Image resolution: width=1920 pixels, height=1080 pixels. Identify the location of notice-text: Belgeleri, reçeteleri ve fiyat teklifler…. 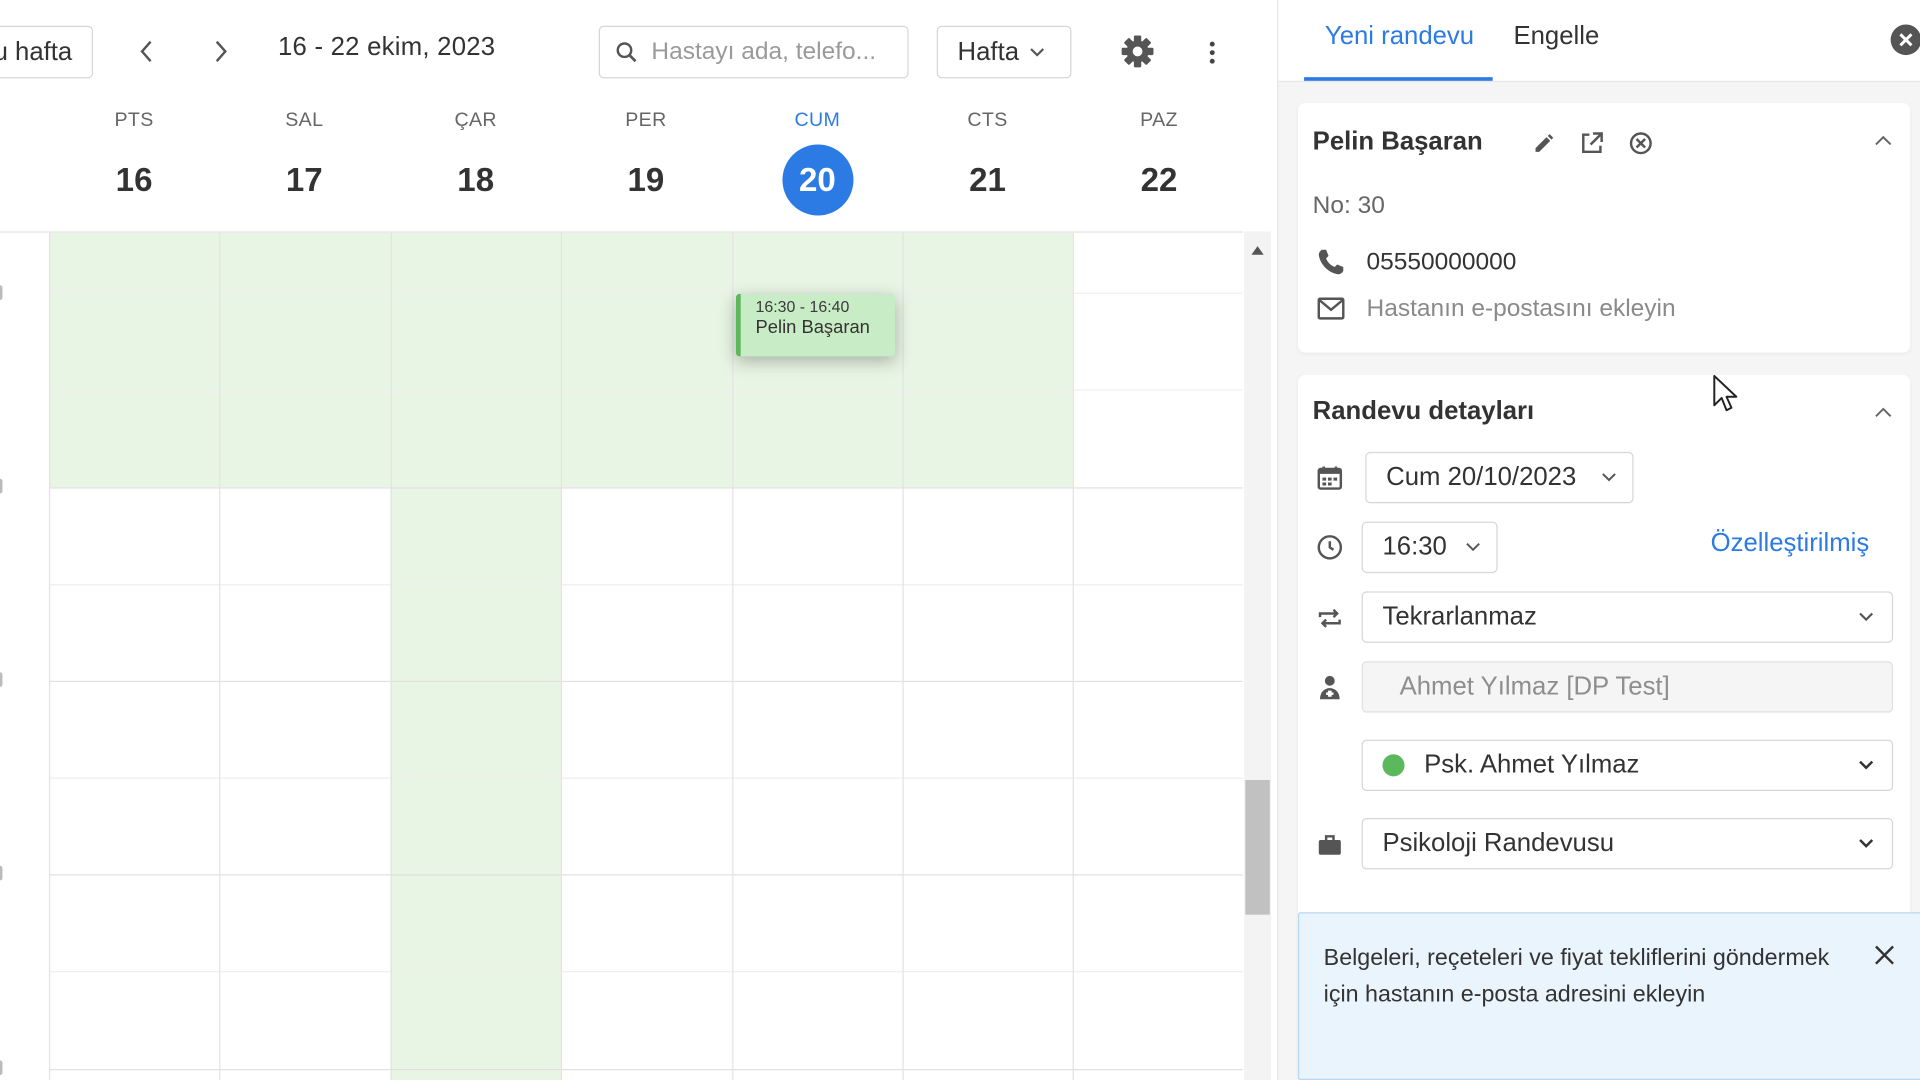
(1576, 976).